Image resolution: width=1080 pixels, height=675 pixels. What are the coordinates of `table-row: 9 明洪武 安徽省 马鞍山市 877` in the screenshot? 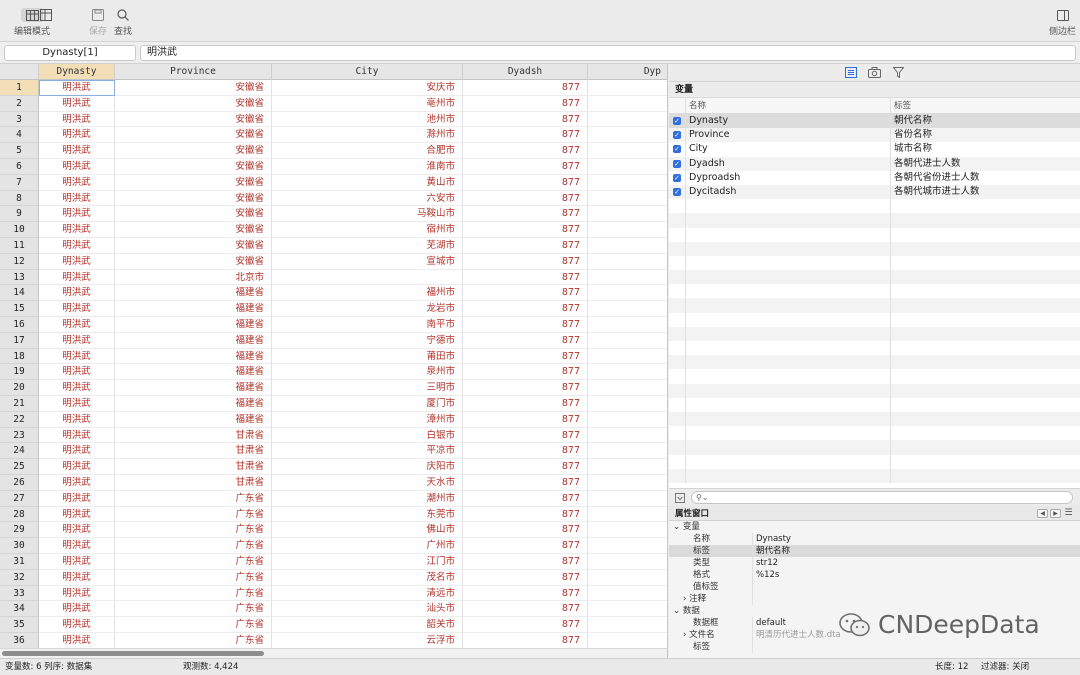 It's located at (333, 214).